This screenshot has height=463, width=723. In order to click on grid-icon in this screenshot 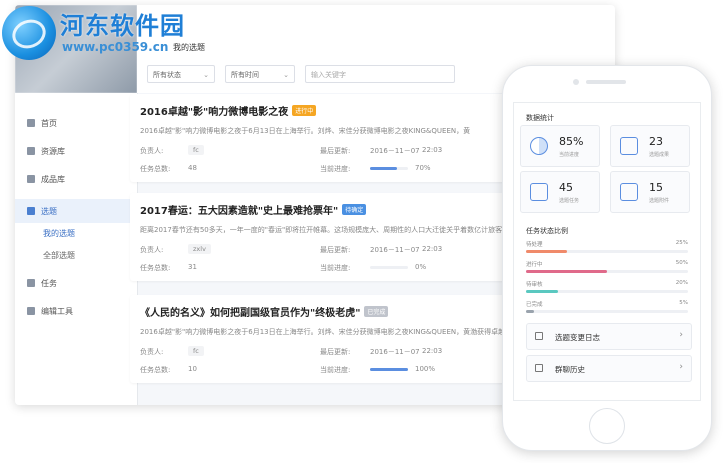, I will do `click(31, 211)`.